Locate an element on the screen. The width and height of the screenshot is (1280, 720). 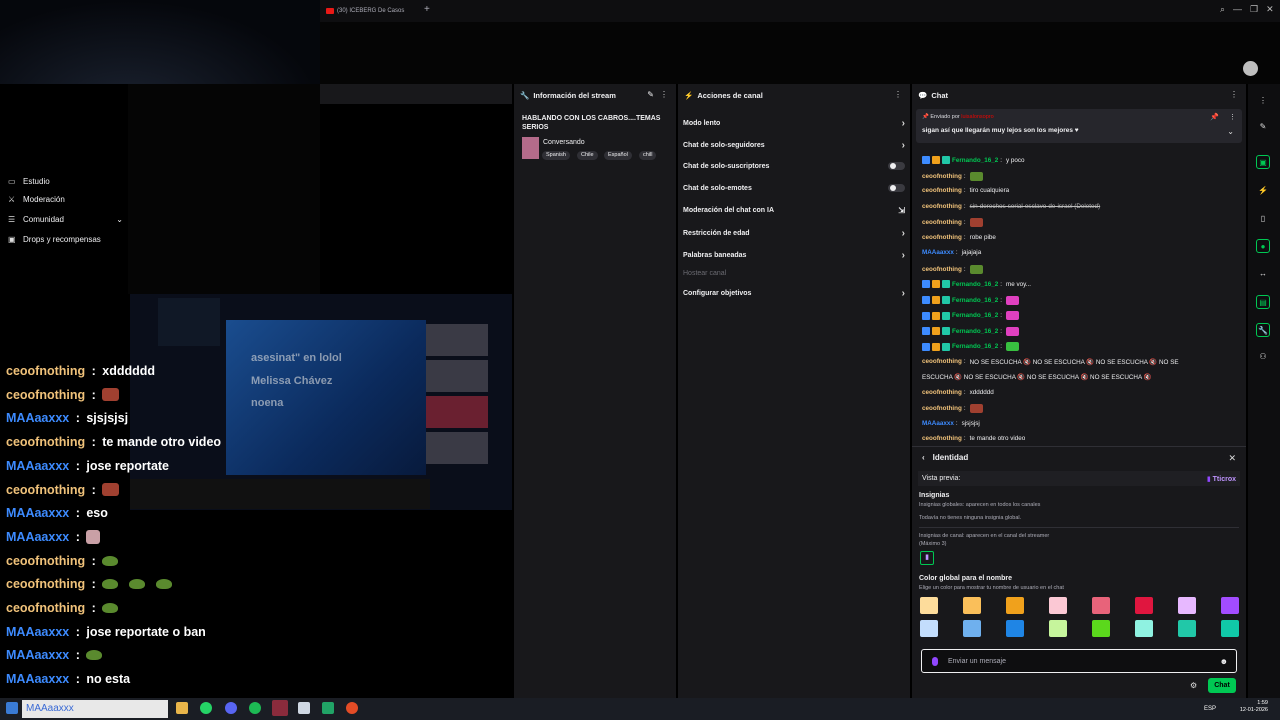
channel-badge-option: ▮ is located at coordinates (927, 558).